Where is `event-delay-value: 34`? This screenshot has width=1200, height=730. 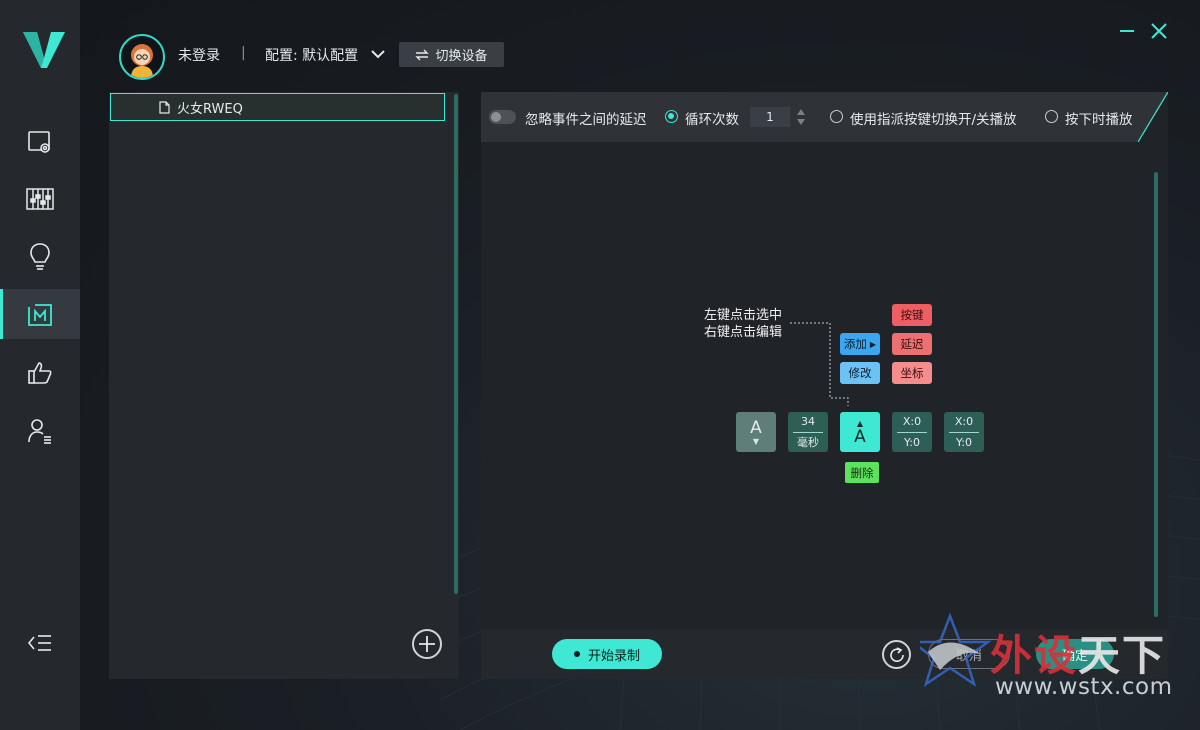
event-delay-value: 34 is located at coordinates (808, 421).